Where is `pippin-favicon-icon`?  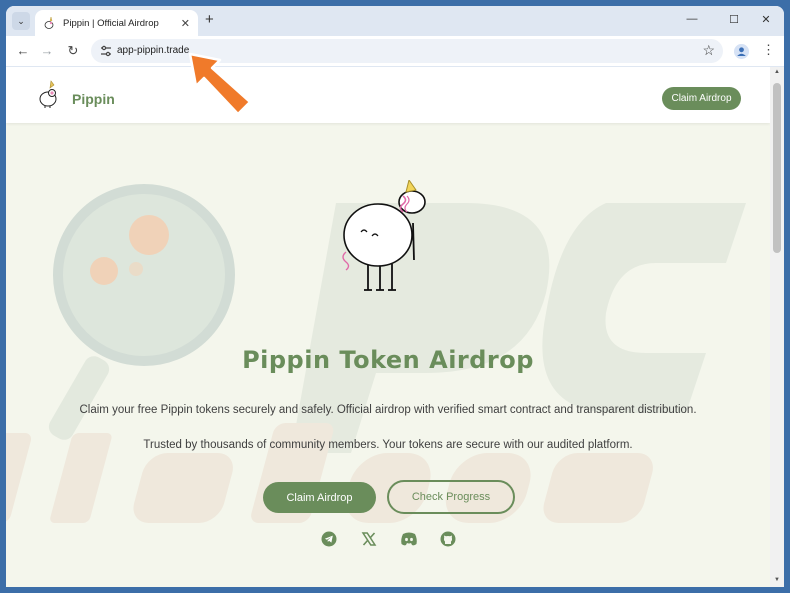
pippin-favicon-icon is located at coordinates (49, 22).